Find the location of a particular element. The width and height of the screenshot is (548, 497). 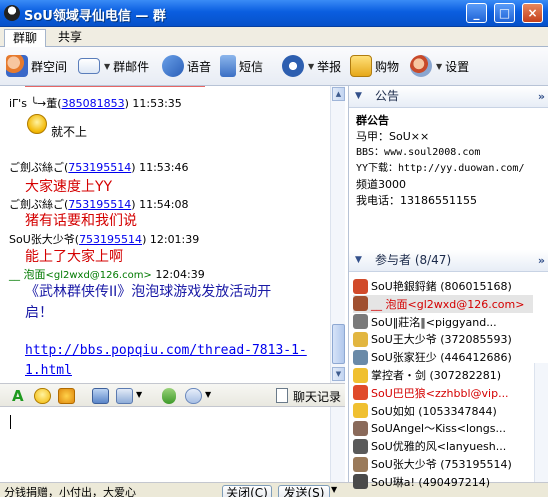

message-body: 就不上 is located at coordinates (69, 132).